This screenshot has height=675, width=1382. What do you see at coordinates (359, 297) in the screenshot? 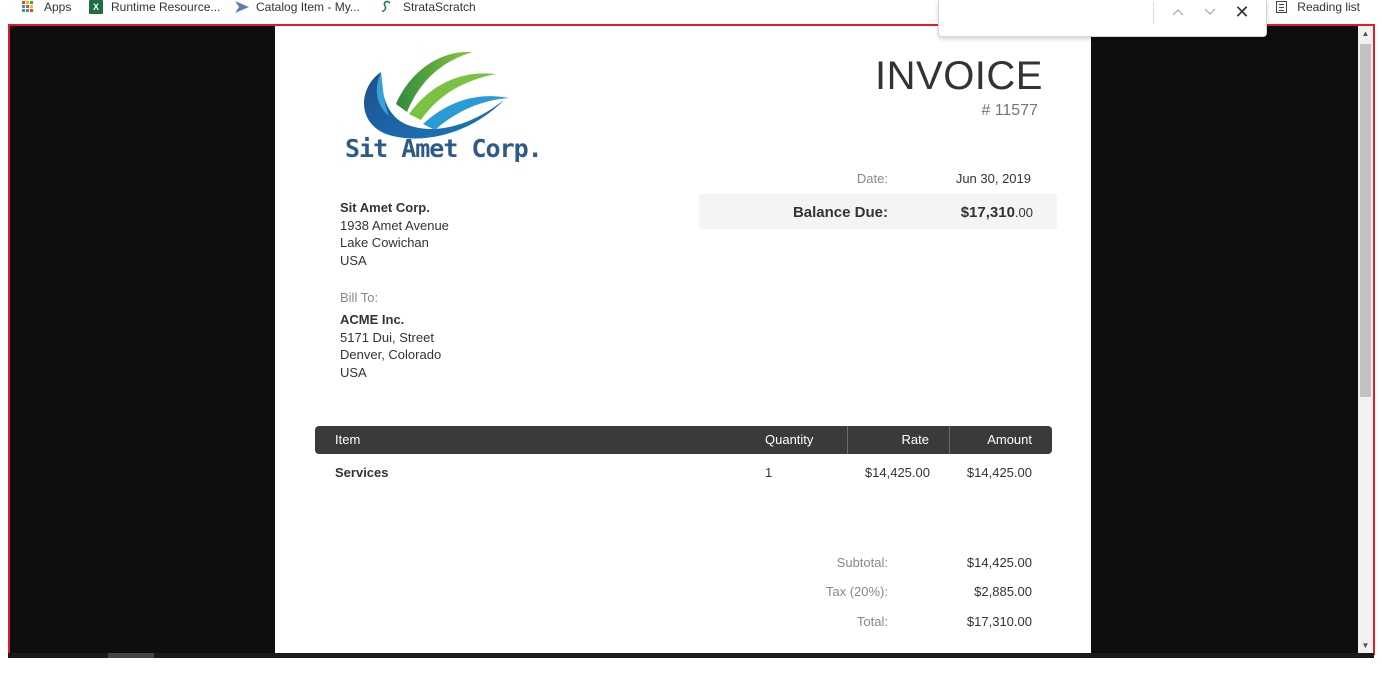
I see `bill-to-label: Bill To:` at bounding box center [359, 297].